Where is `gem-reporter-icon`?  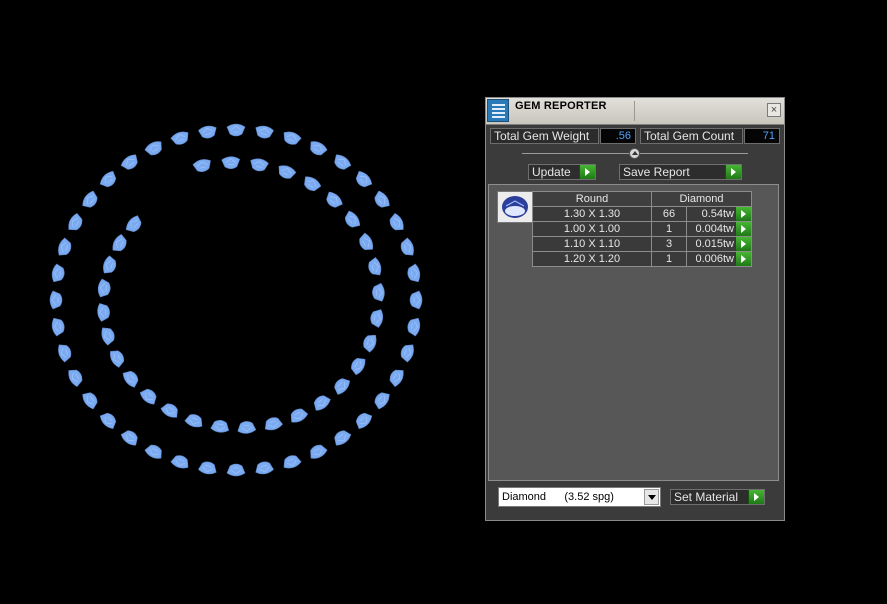
gem-reporter-icon is located at coordinates (498, 110).